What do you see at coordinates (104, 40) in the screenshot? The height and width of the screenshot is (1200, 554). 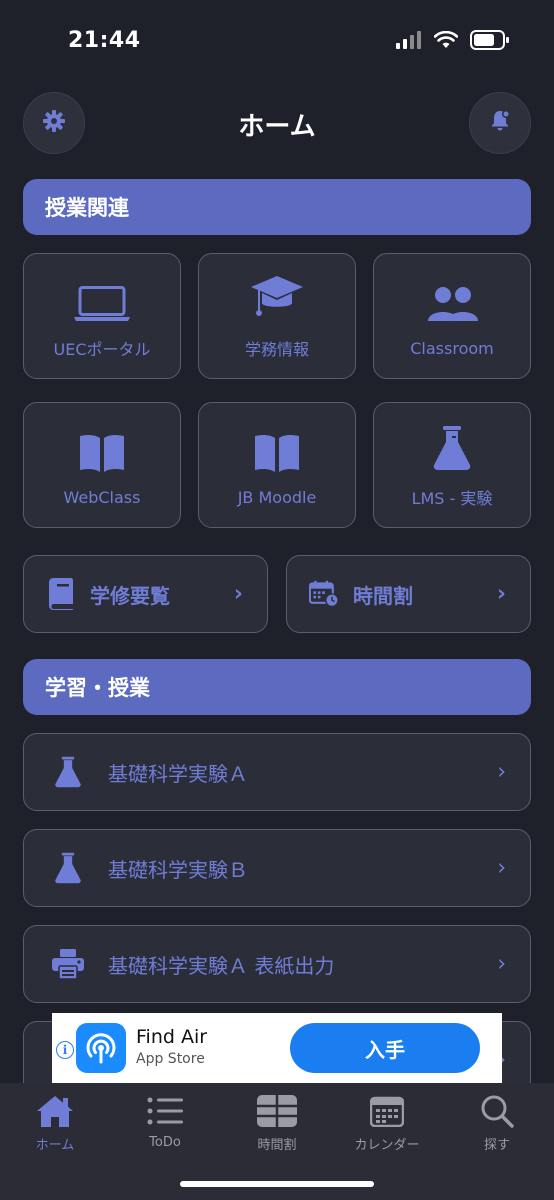 I see `status-time: 21:44` at bounding box center [104, 40].